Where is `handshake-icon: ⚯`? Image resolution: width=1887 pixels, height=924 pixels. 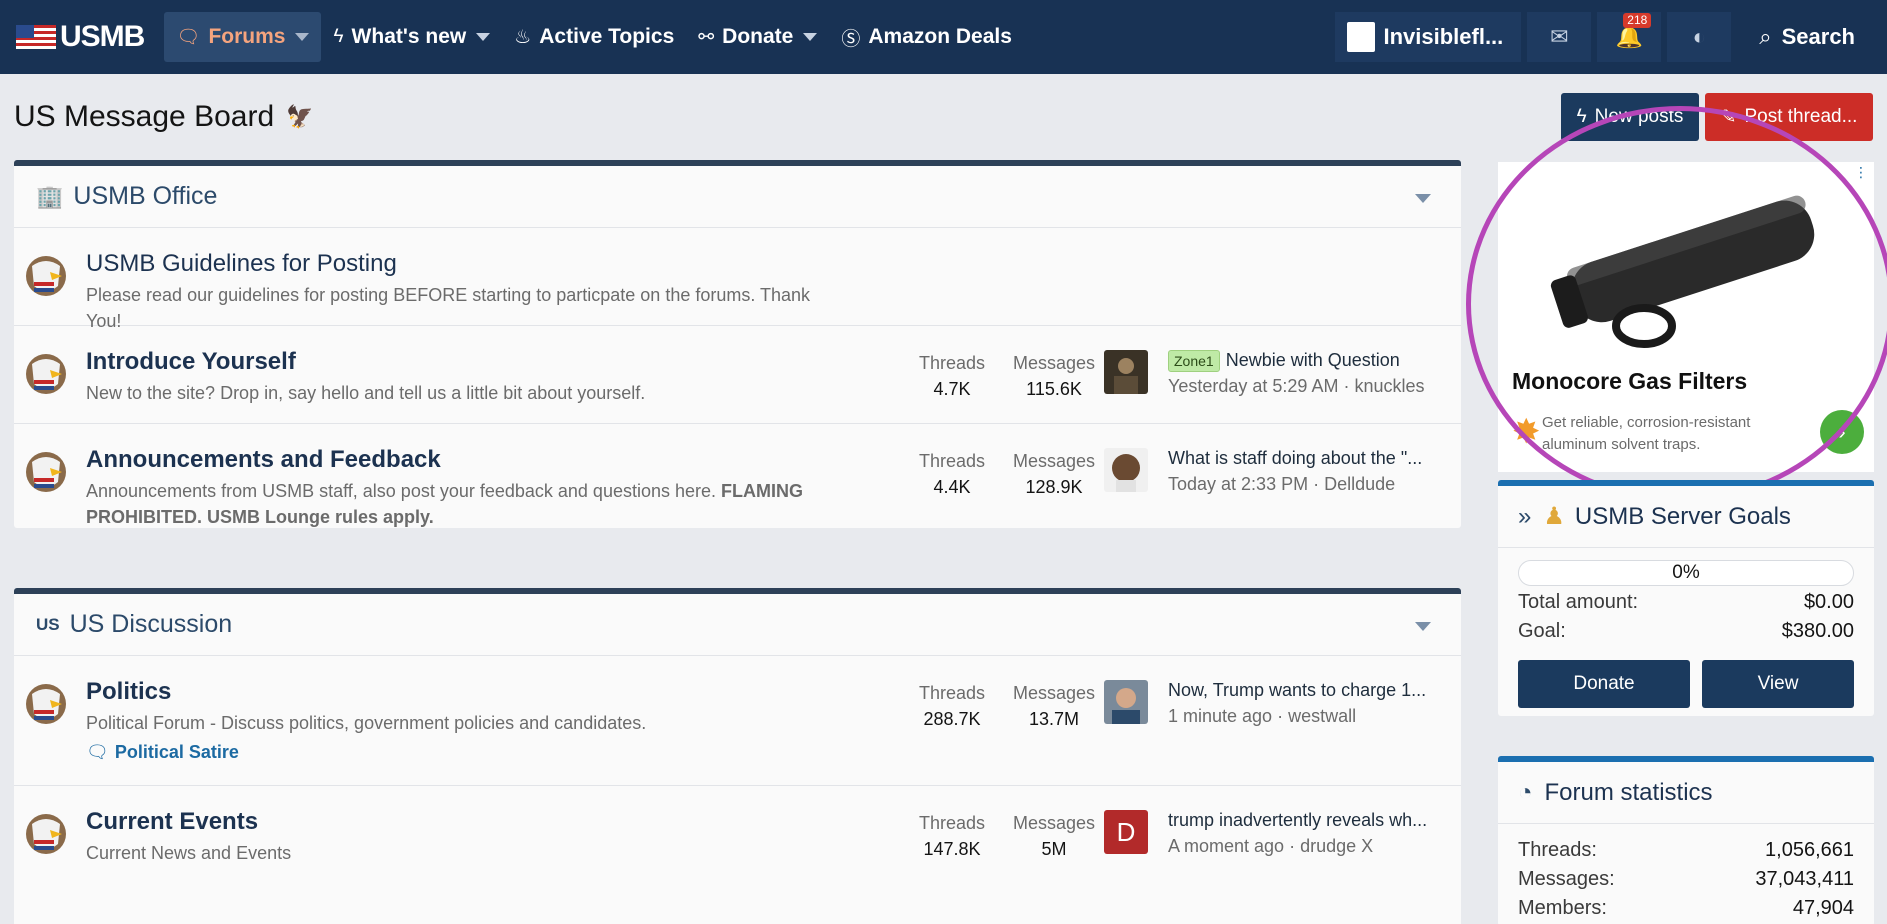
handshake-icon: ⚯ is located at coordinates (706, 37).